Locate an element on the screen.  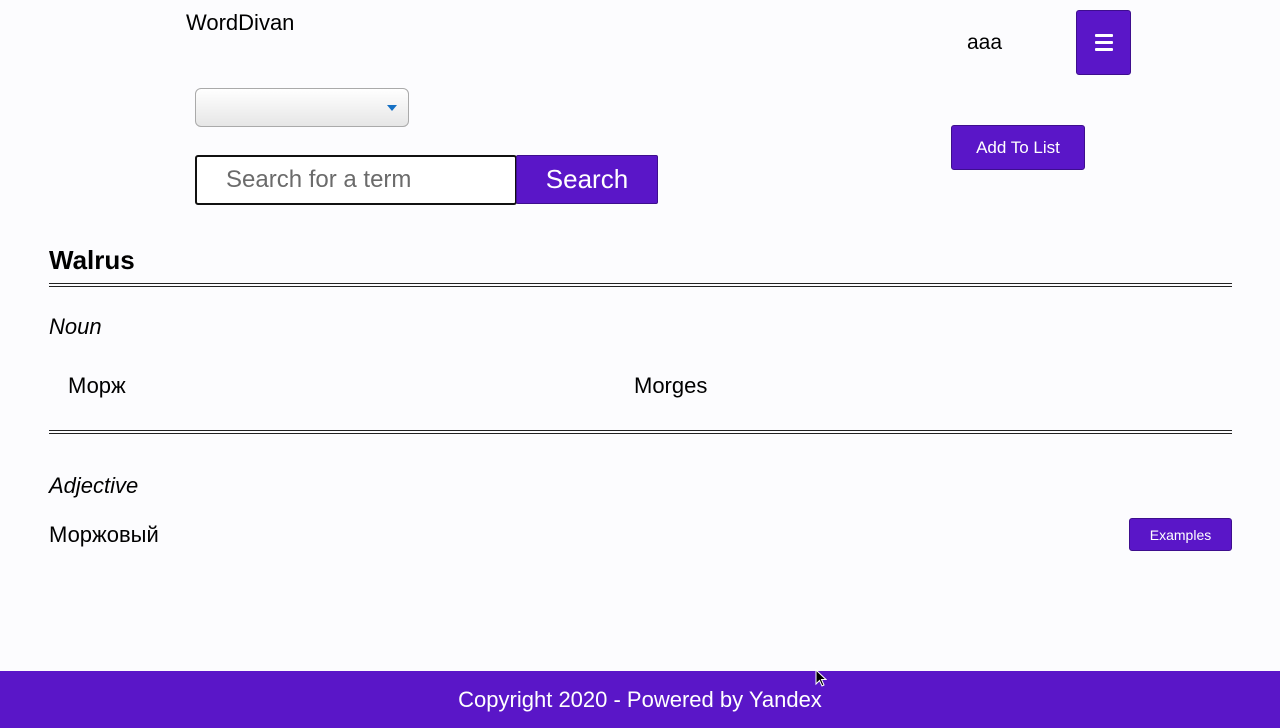
footer-text: Copyright 2020 - Powered by Yandex is located at coordinates (640, 699).